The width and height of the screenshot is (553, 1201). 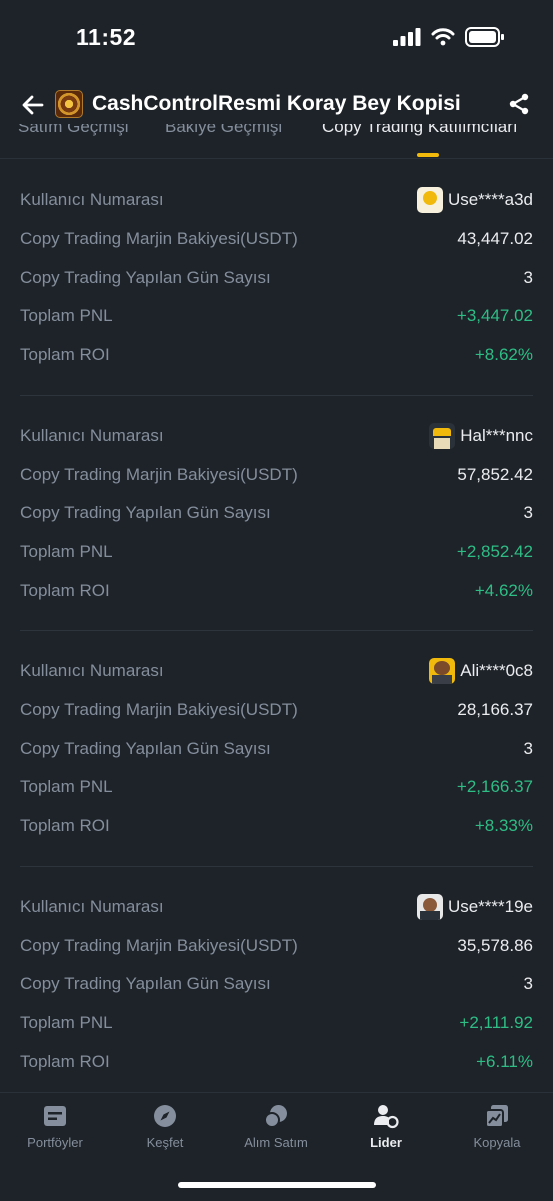 I want to click on user-row: Kullanıcı Numarası Ali****0c8, so click(x=276, y=671).